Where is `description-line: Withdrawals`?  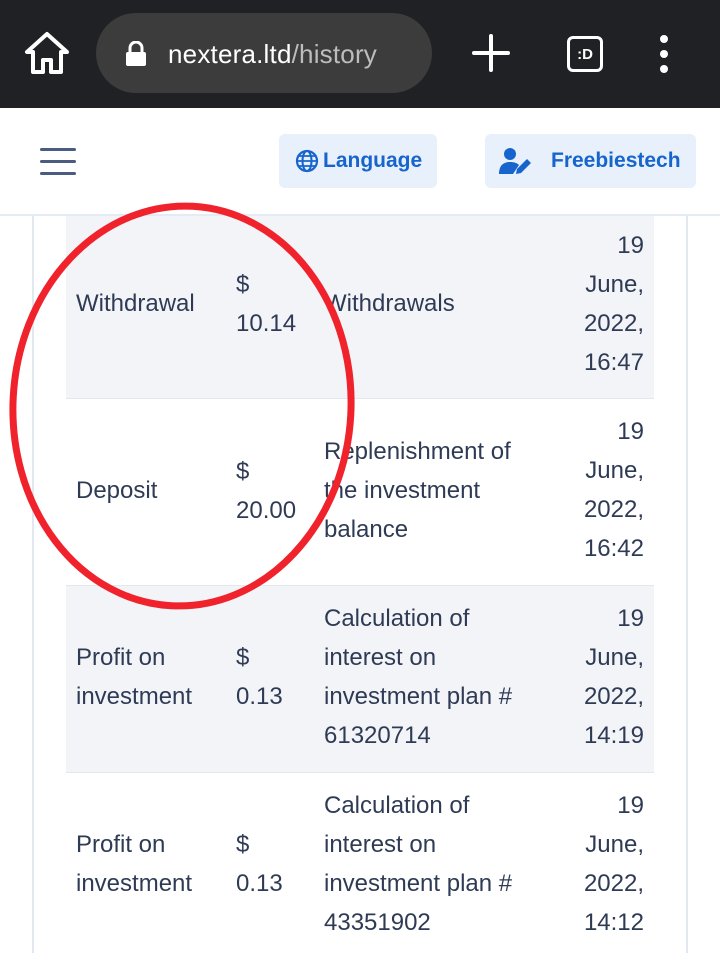
description-line: Withdrawals is located at coordinates (389, 303).